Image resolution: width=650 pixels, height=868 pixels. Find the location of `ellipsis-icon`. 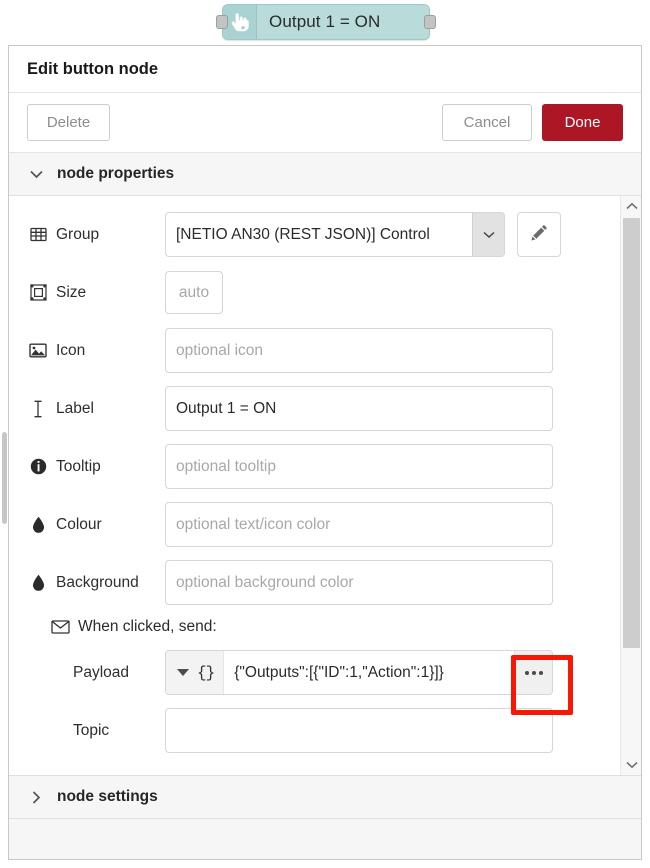

ellipsis-icon is located at coordinates (533, 672).